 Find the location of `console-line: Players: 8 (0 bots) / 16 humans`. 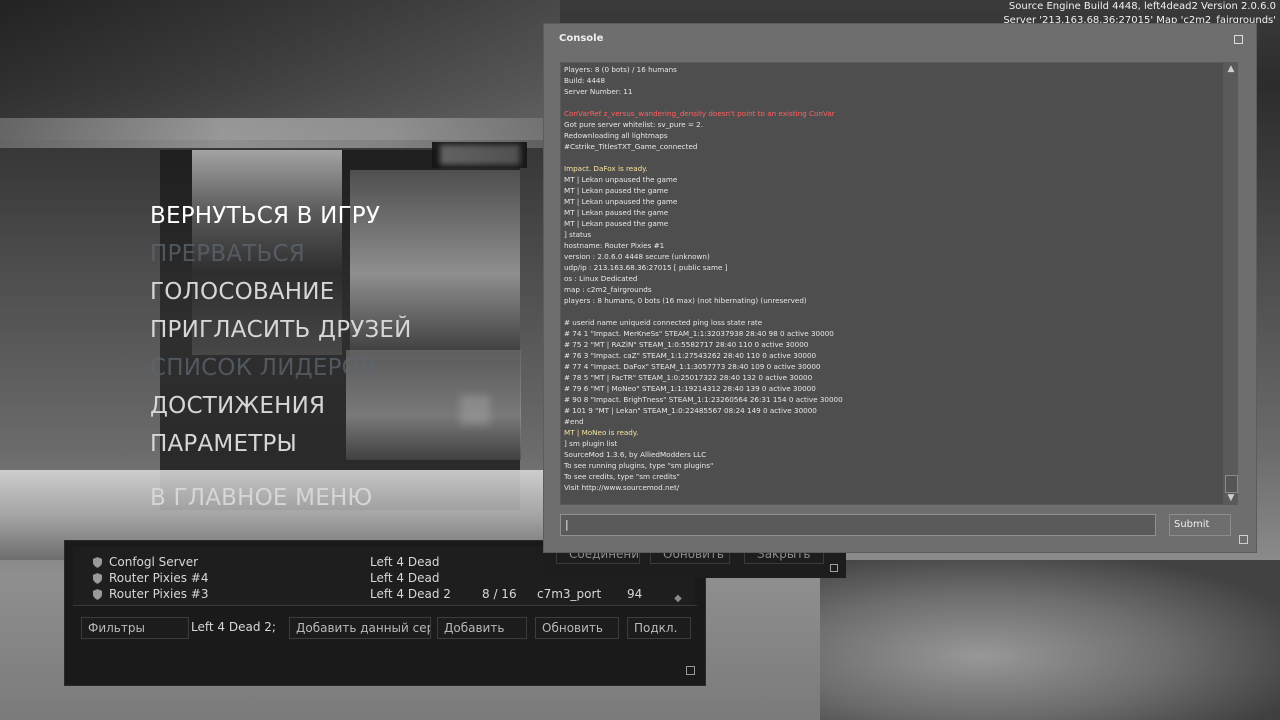

console-line: Players: 8 (0 bots) / 16 humans is located at coordinates (620, 69).